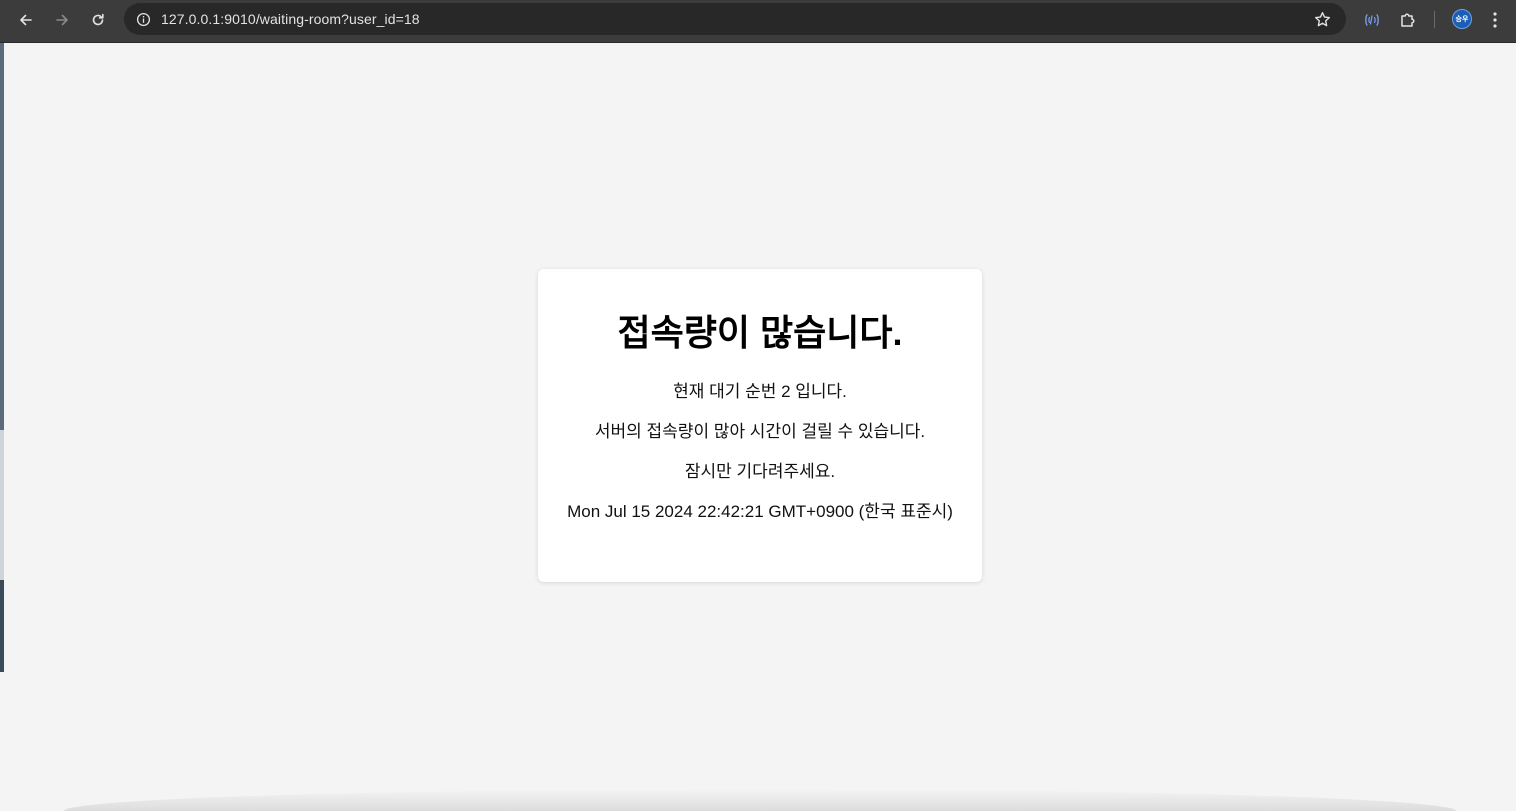 Image resolution: width=1516 pixels, height=811 pixels. I want to click on arrow-right-icon, so click(62, 20).